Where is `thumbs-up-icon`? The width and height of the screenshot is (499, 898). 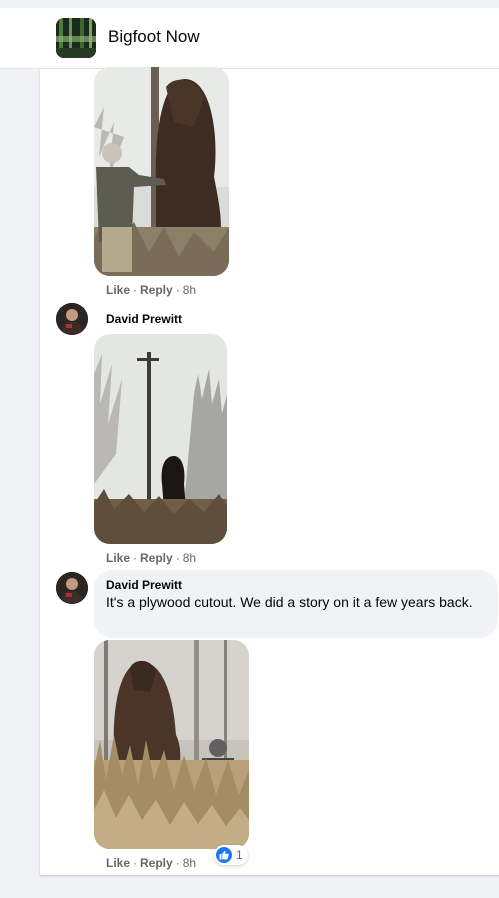 thumbs-up-icon is located at coordinates (224, 855).